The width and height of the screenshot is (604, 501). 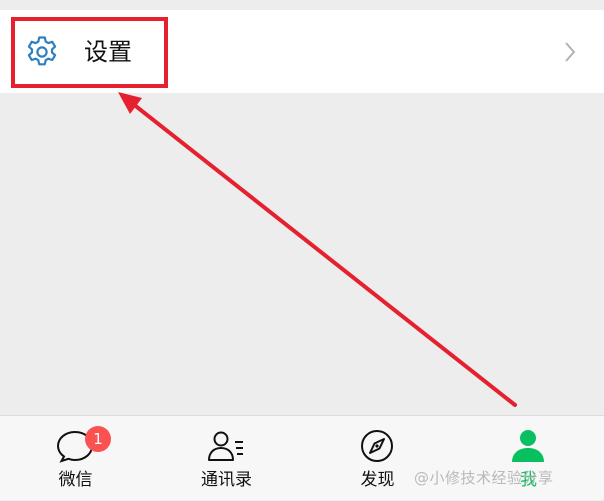 I want to click on contacts-icon, so click(x=225, y=446).